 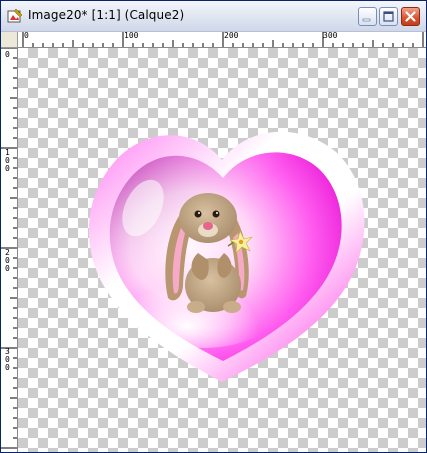 What do you see at coordinates (9, 40) in the screenshot?
I see `ruler-corner` at bounding box center [9, 40].